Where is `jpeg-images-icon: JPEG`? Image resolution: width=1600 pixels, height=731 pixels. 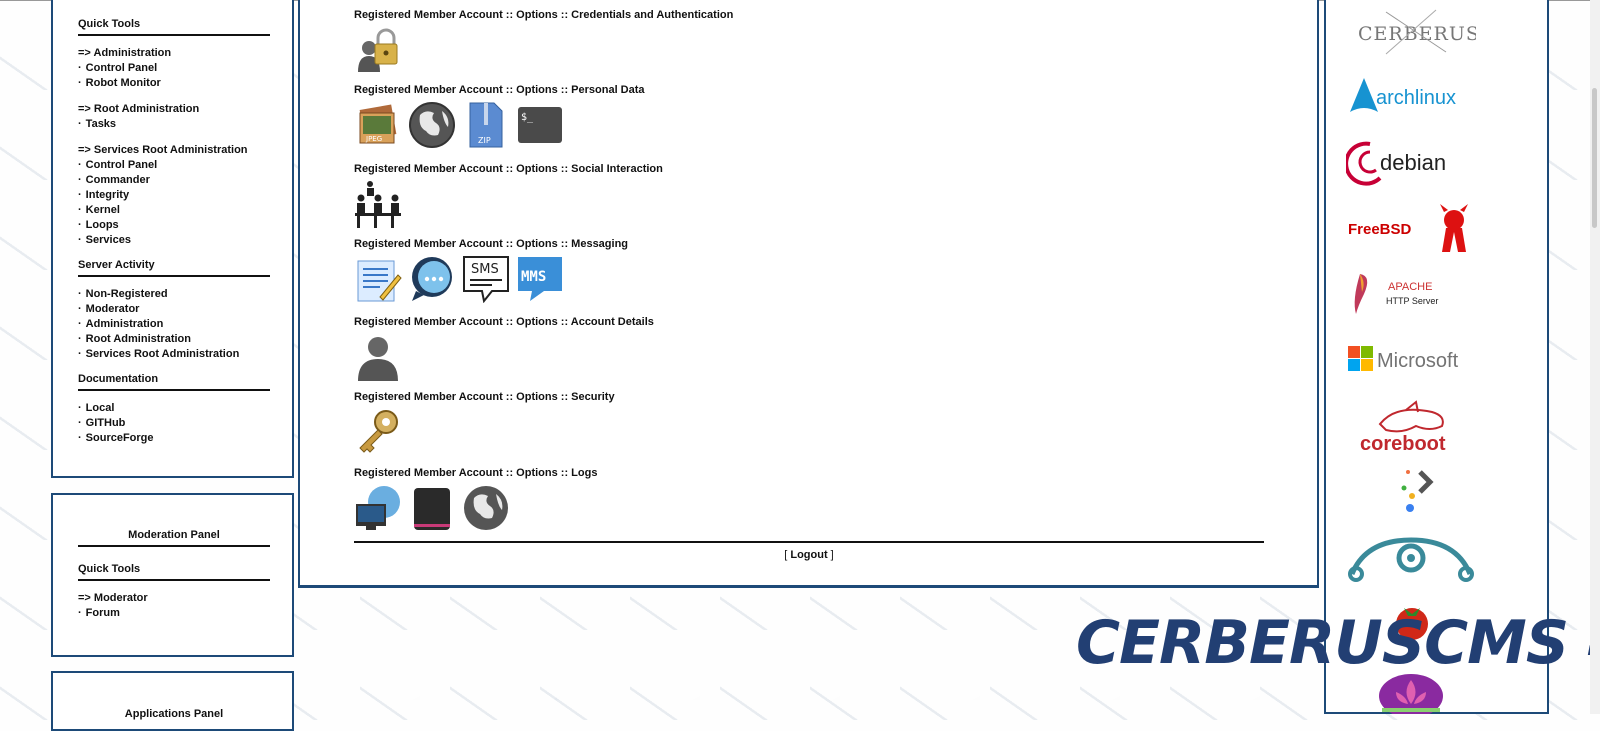
jpeg-images-icon: JPEG is located at coordinates (378, 125).